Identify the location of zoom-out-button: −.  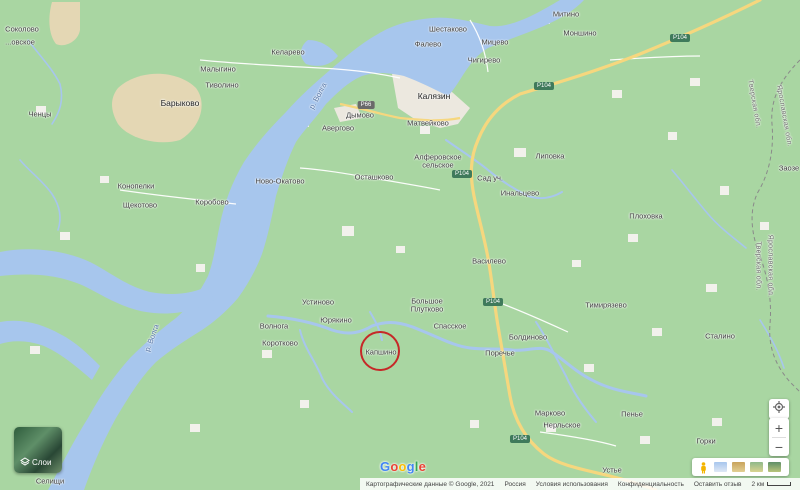
(779, 447).